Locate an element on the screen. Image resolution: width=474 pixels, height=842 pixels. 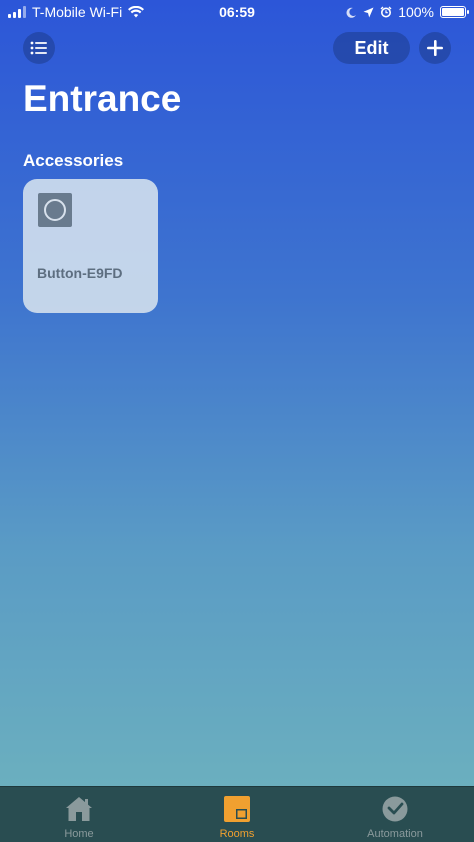
location-arrow-icon is located at coordinates (368, 12).